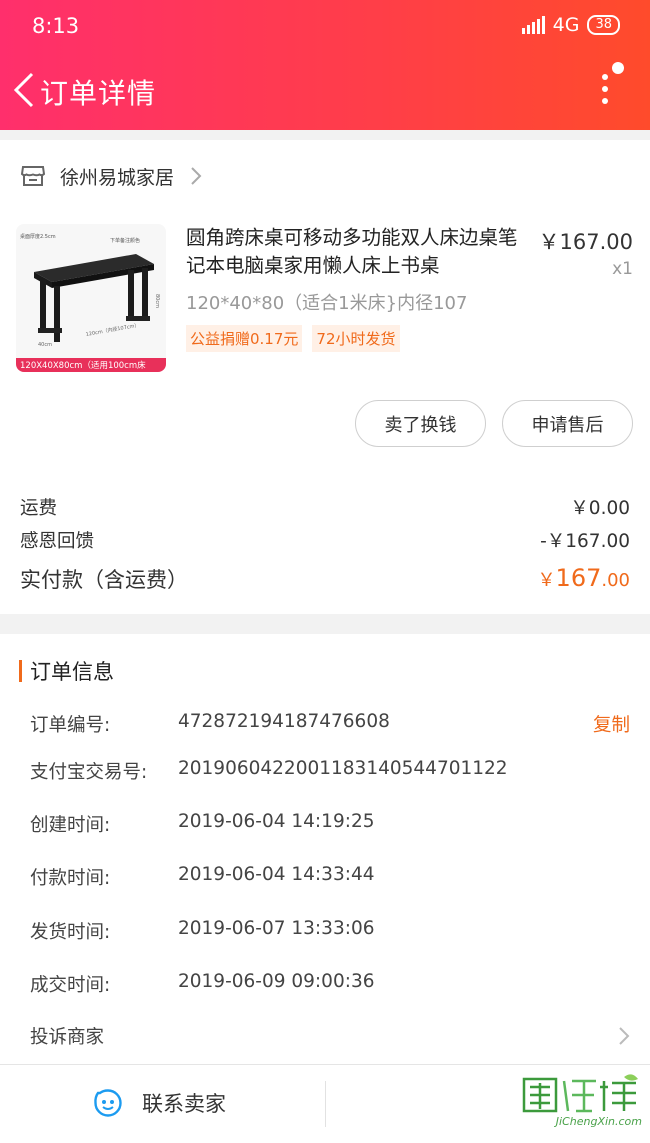  I want to click on shipped-time-row: 发货时间: 2019-06-07 13:33:06, so click(330, 931).